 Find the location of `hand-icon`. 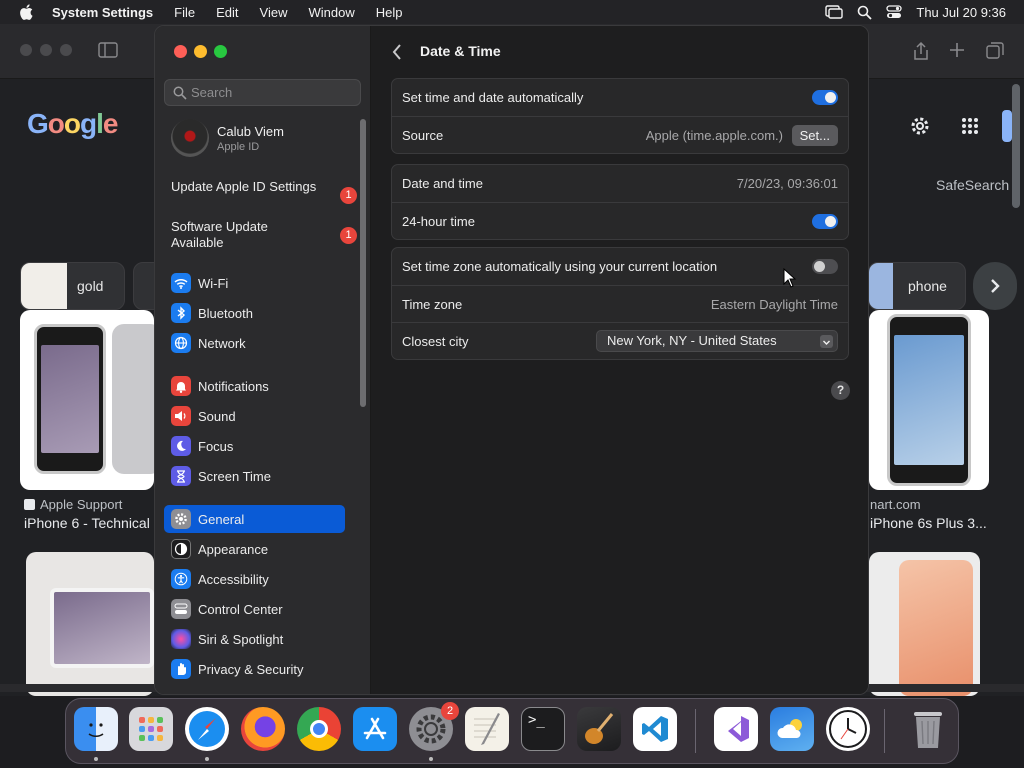

hand-icon is located at coordinates (181, 669).